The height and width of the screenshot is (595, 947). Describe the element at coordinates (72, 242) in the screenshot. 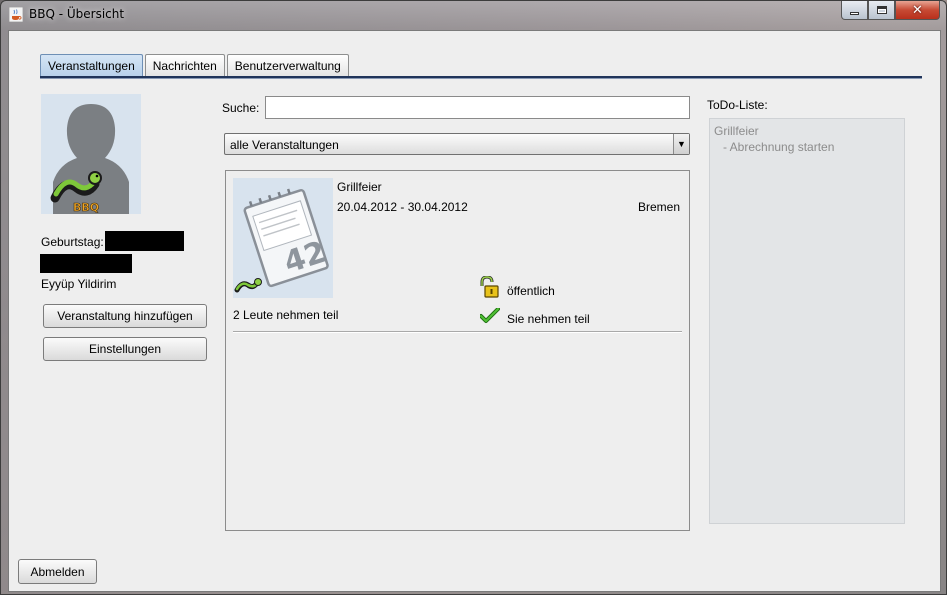

I see `birthday-label: Geburtstag:` at that location.